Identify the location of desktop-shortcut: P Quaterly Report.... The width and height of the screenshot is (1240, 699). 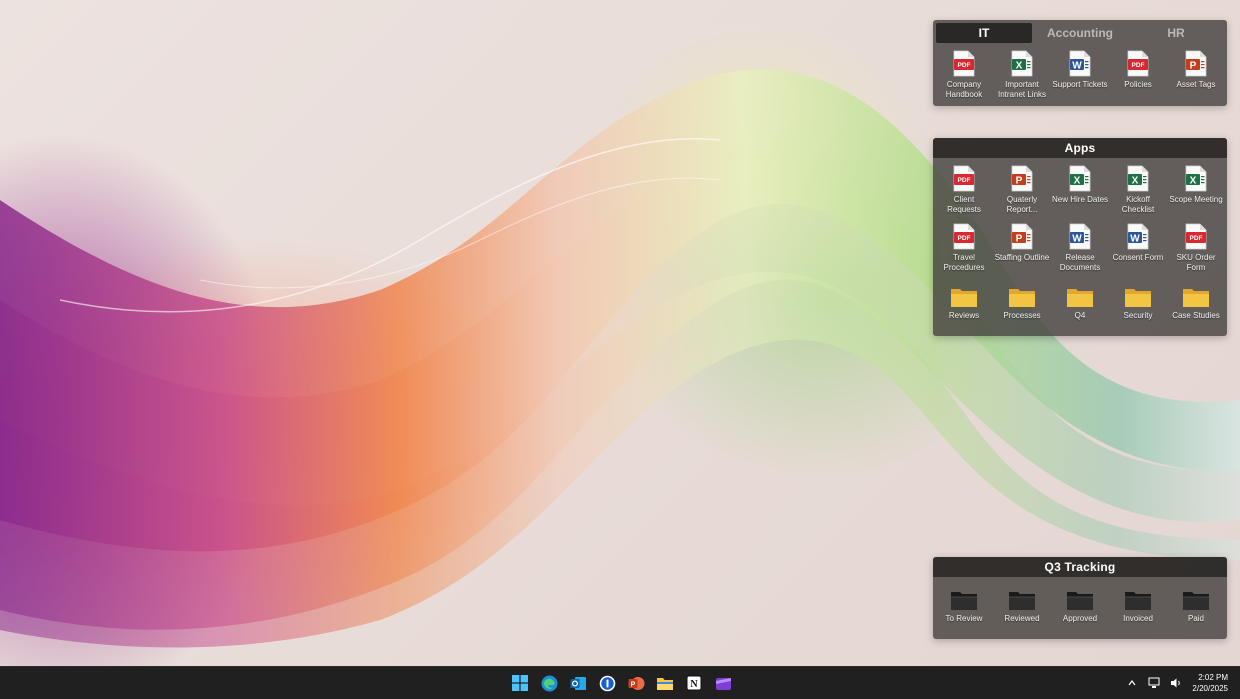
(1022, 191).